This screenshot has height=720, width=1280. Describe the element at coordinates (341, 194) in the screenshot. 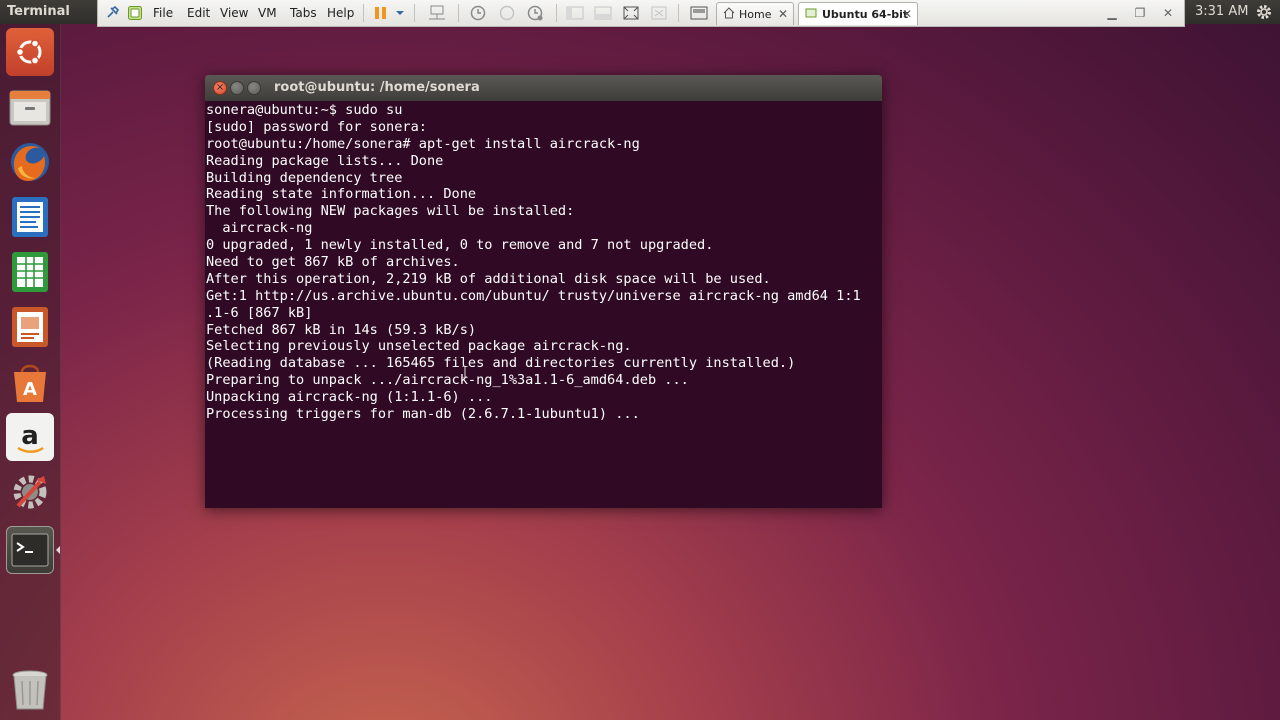

I see `terminal-line: Reading state information... Done` at that location.